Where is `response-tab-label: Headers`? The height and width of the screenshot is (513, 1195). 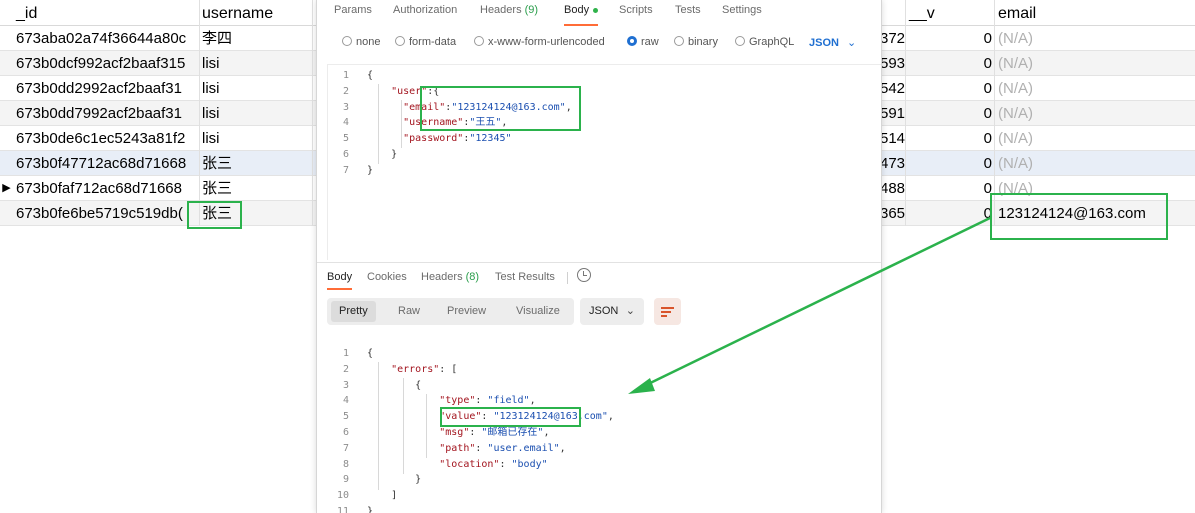
response-tab-label: Headers is located at coordinates (442, 277).